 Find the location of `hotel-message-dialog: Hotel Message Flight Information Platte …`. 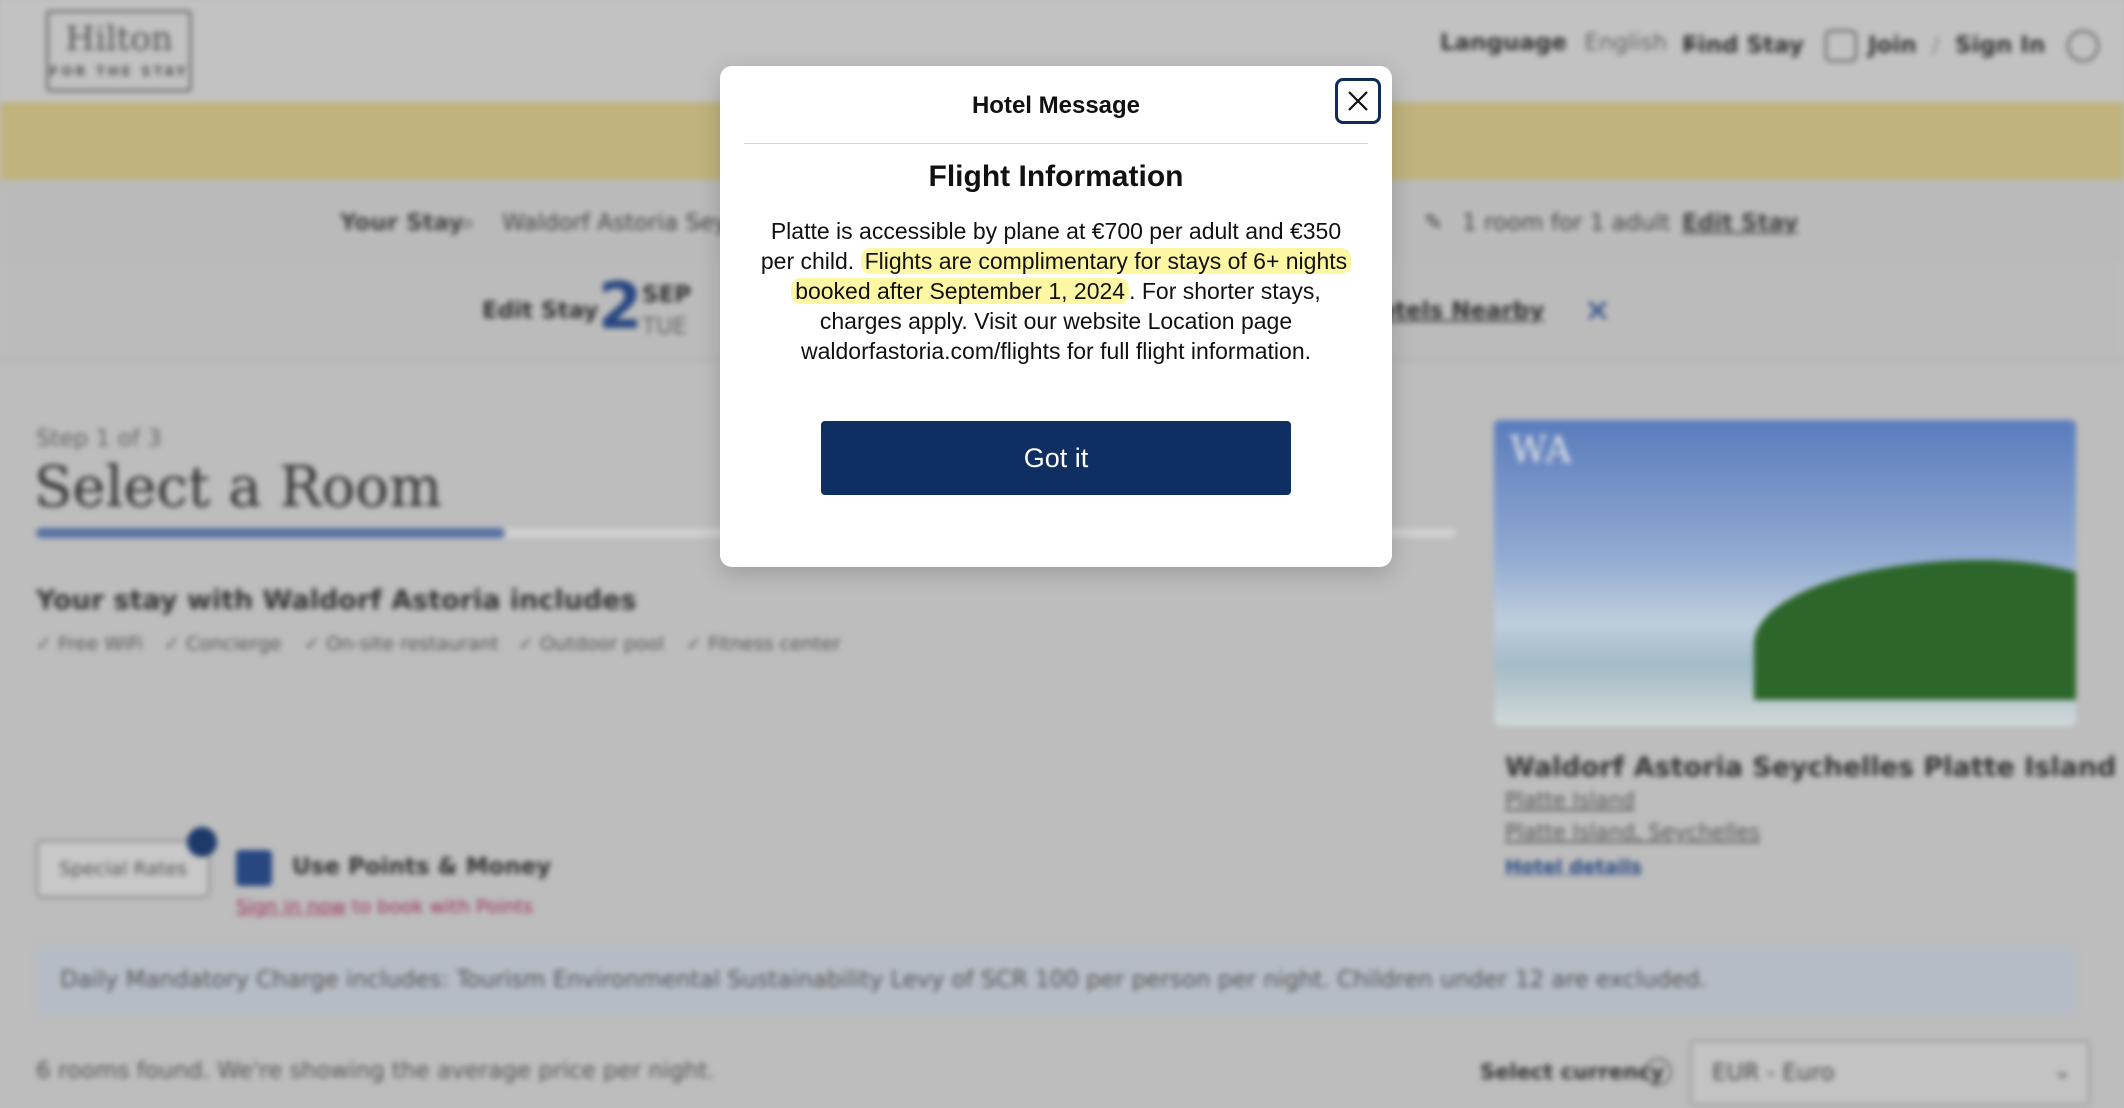

hotel-message-dialog: Hotel Message Flight Information Platte … is located at coordinates (1056, 316).